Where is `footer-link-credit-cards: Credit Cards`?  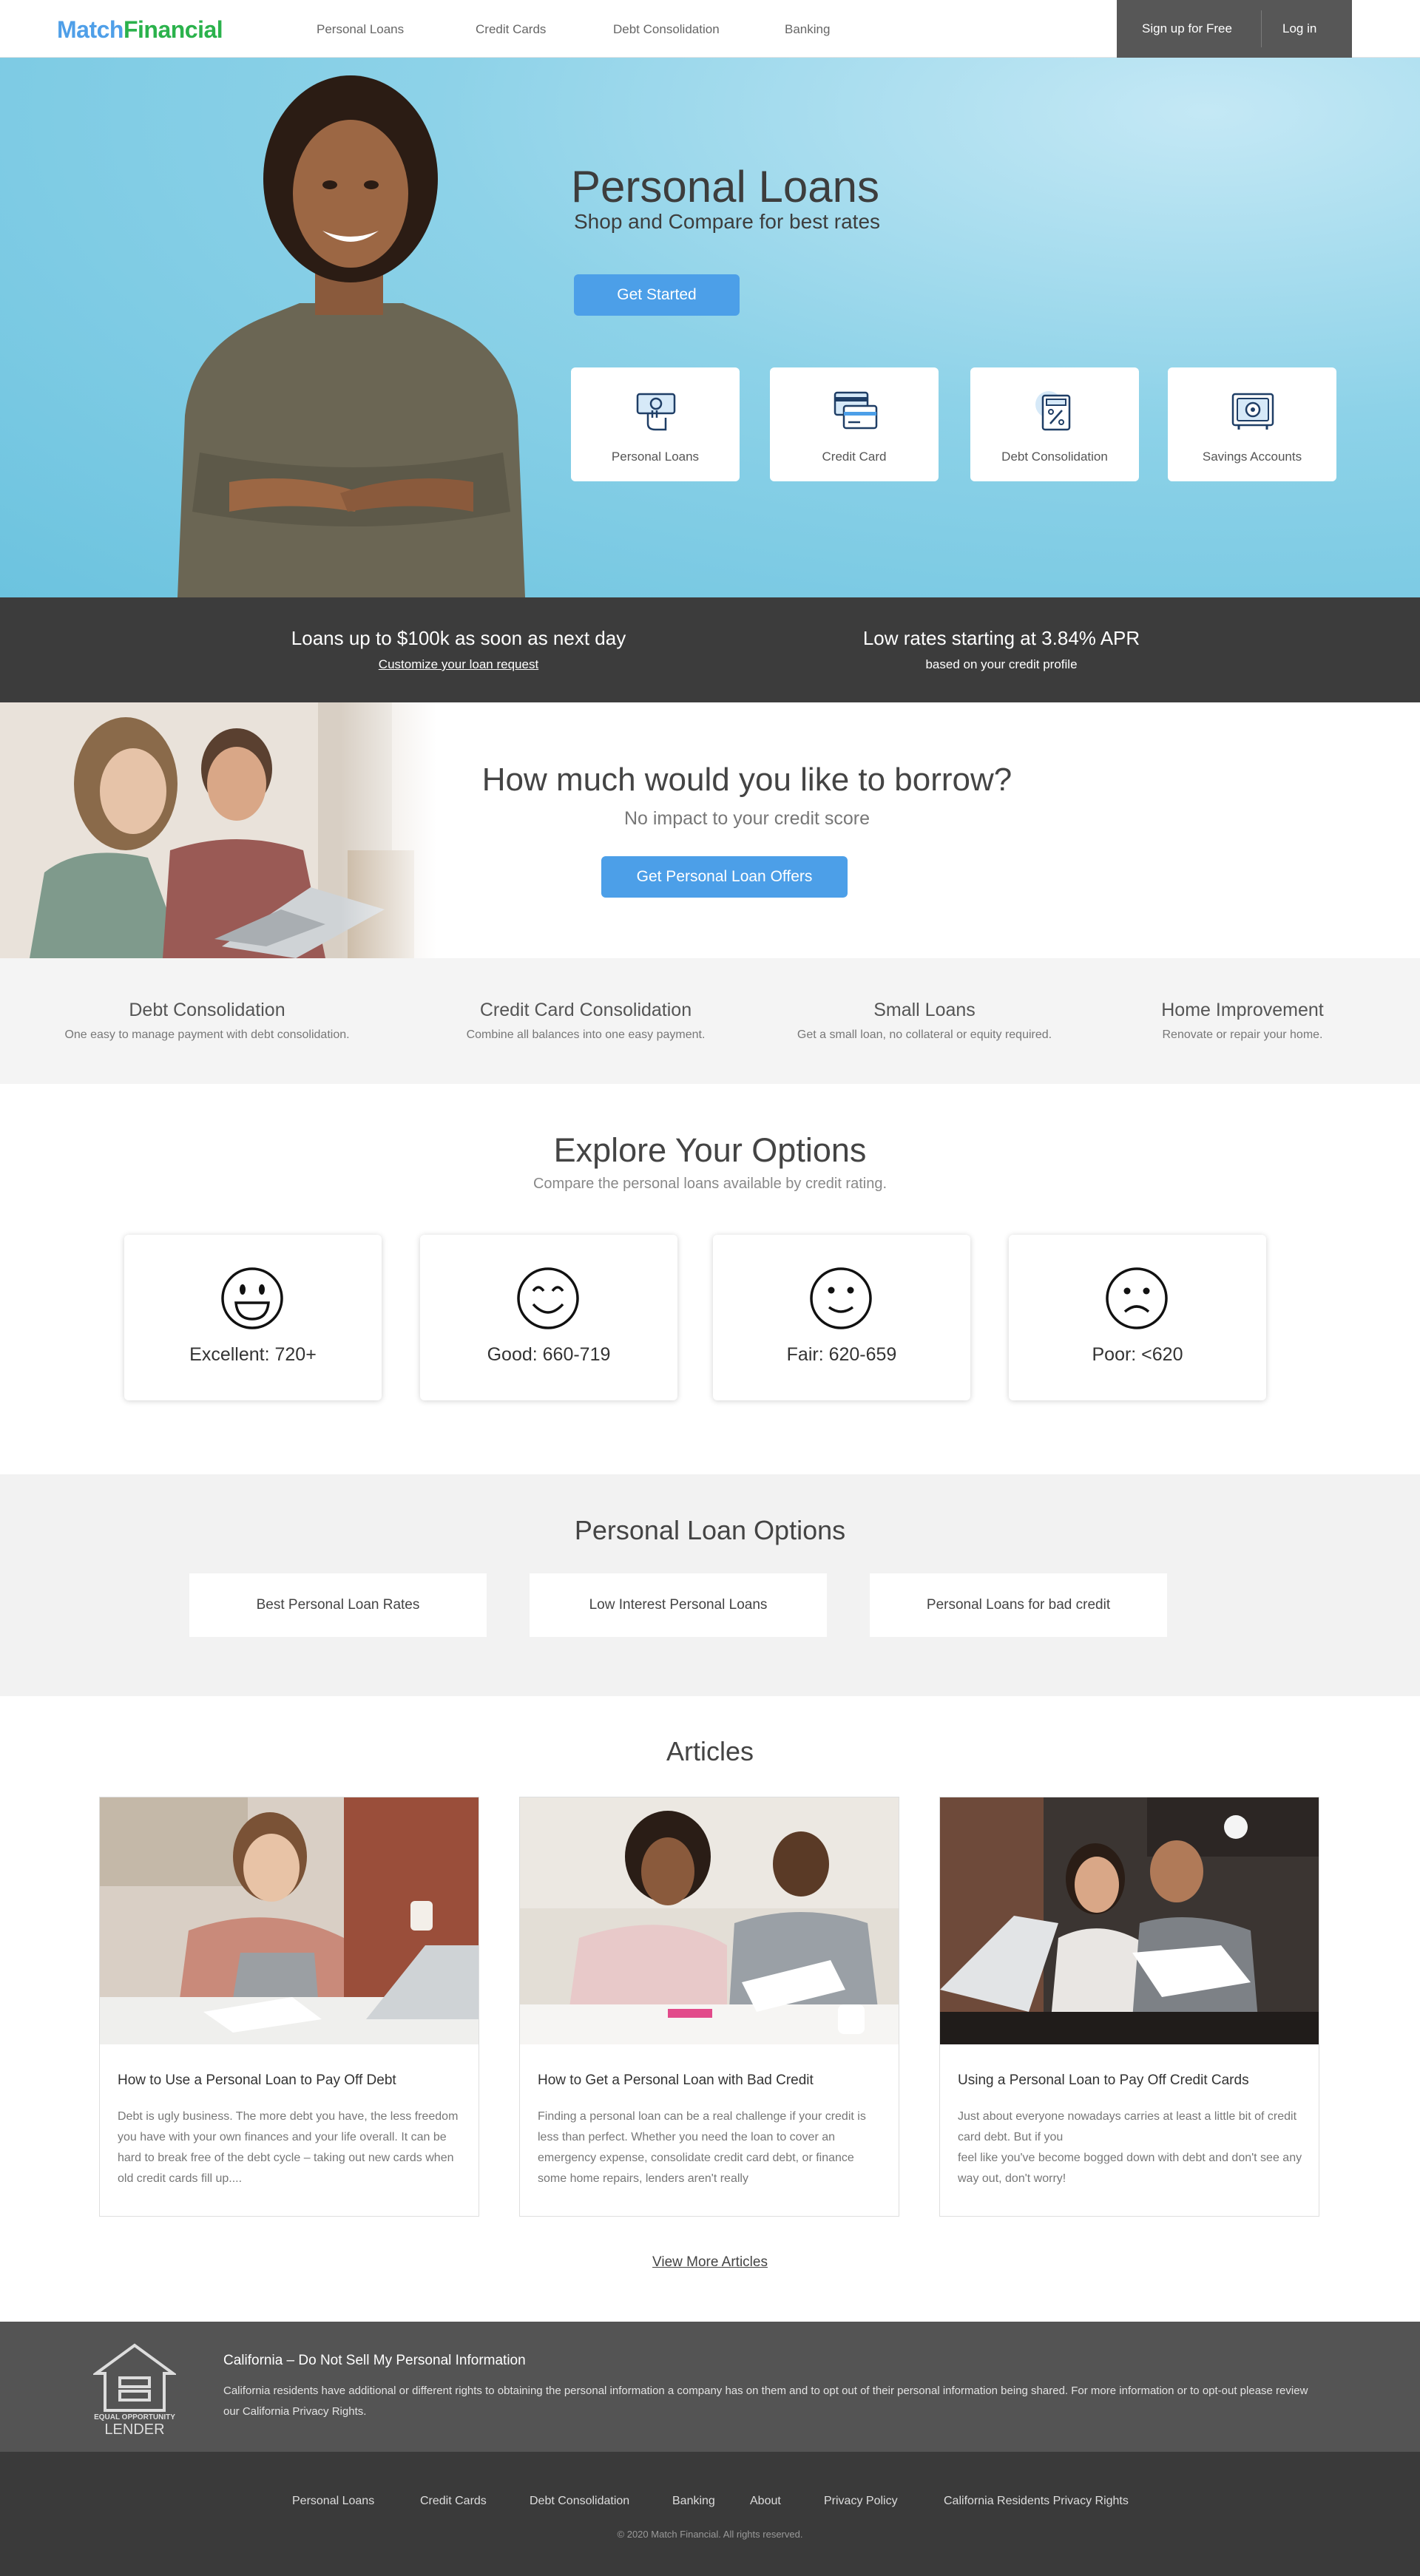
footer-link-credit-cards: Credit Cards is located at coordinates (454, 2501).